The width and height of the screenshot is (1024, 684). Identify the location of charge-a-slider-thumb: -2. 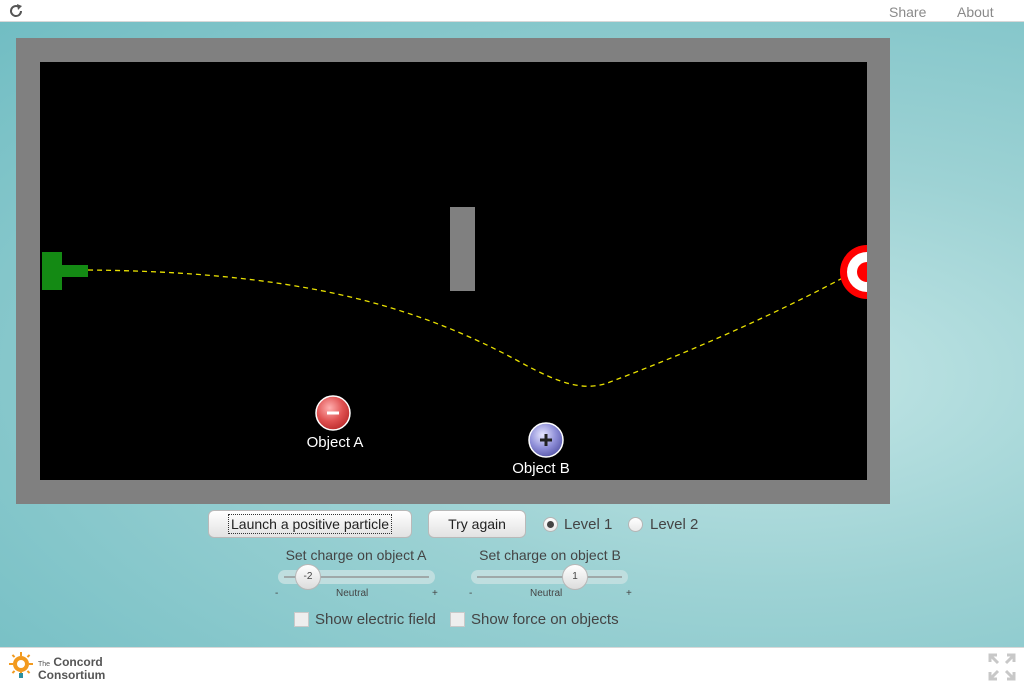
(308, 577).